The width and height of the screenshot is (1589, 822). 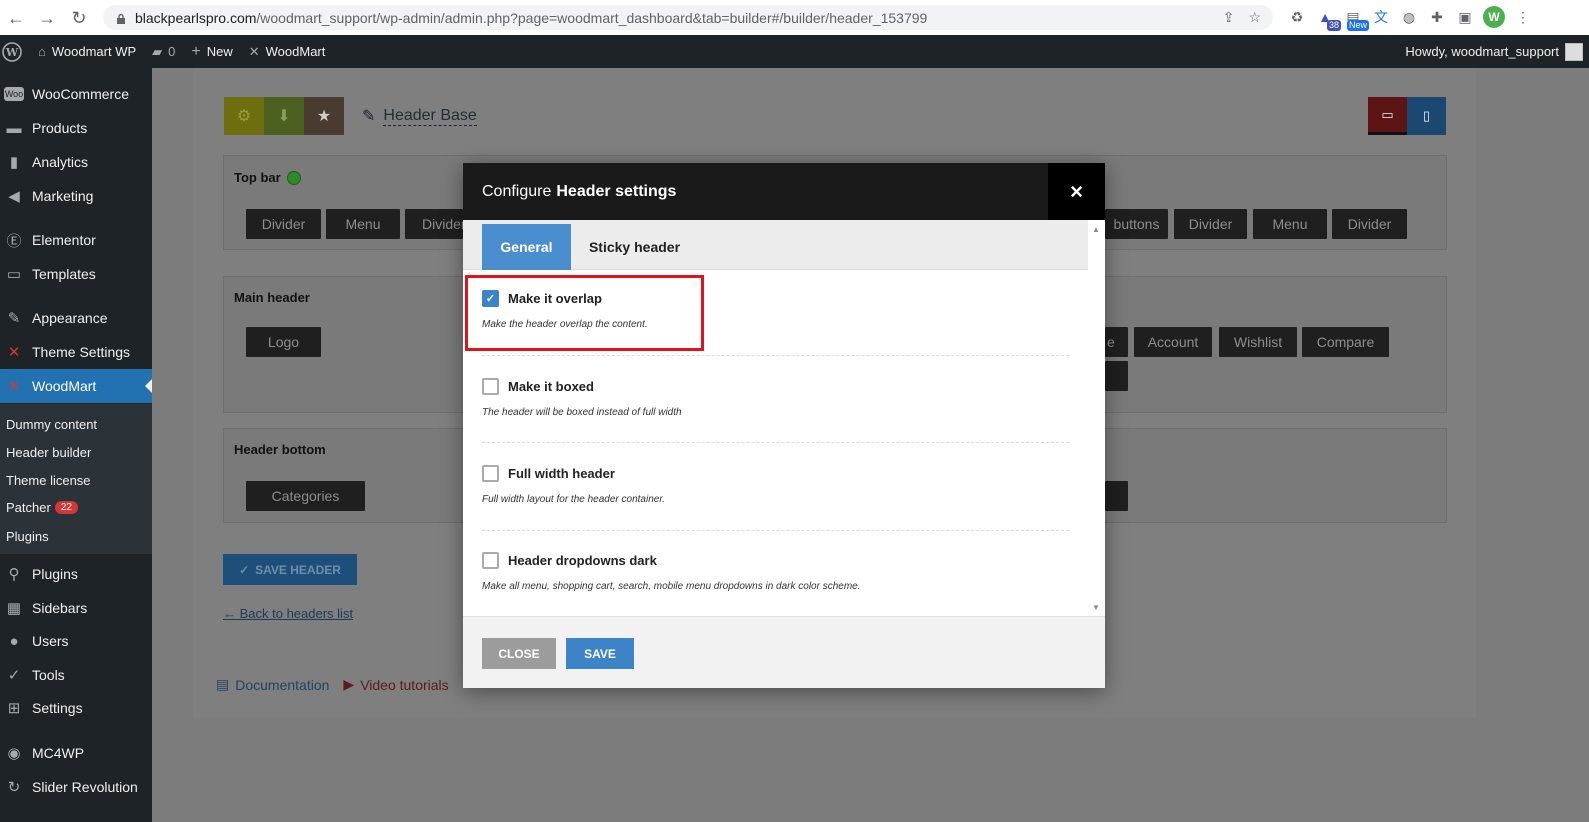 I want to click on forward-arrow-icon: →, so click(x=47, y=18).